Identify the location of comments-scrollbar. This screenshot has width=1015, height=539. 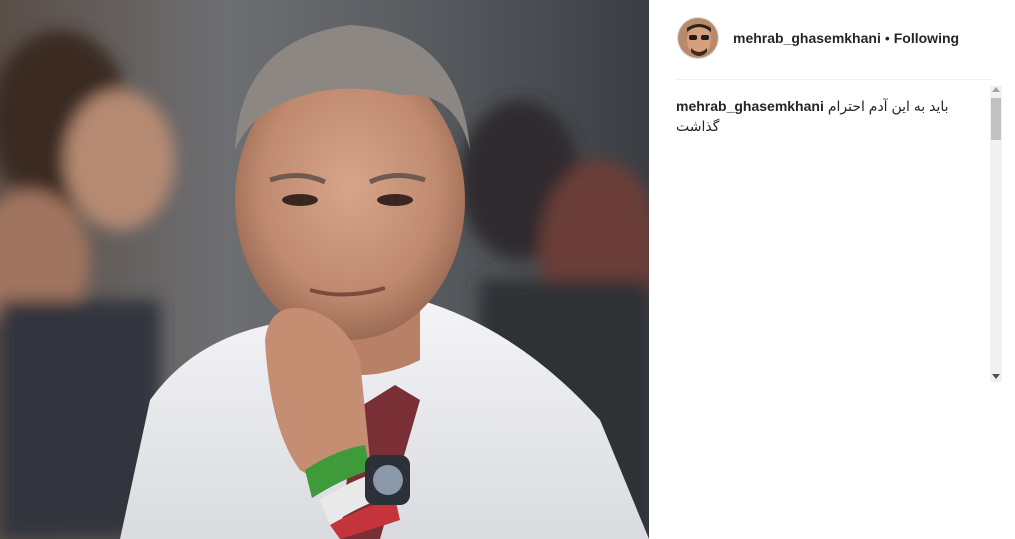
(996, 234).